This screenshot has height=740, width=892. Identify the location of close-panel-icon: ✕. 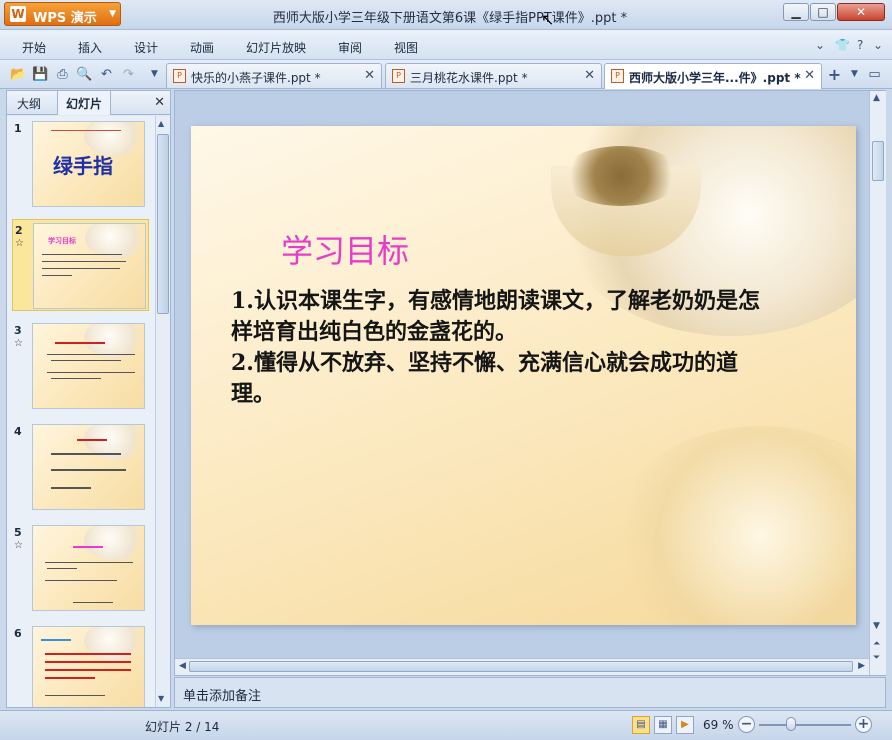
(159, 102).